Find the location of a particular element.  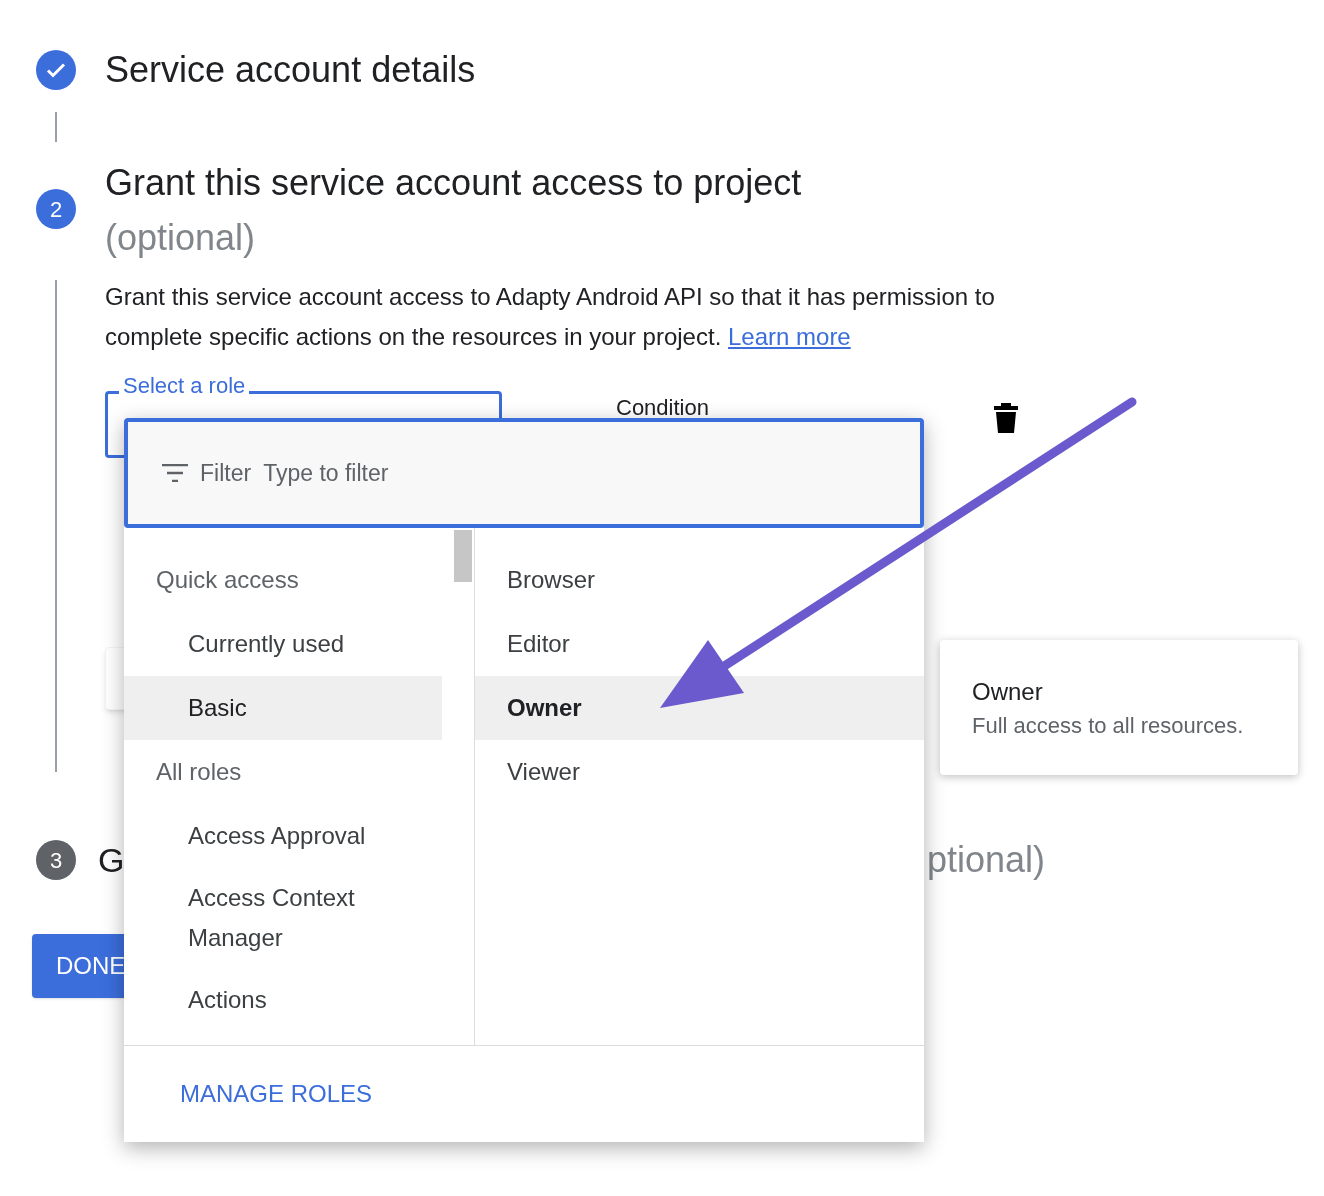

category-header: All roles is located at coordinates (198, 772).